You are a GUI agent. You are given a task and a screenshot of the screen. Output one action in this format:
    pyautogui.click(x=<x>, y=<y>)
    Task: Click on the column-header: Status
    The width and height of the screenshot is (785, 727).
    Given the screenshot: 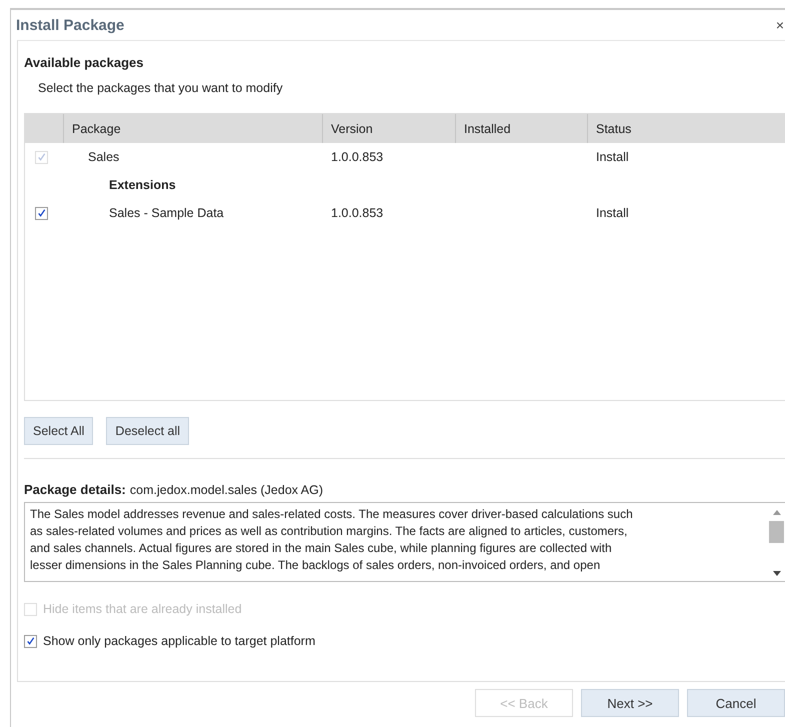 What is the action you would take?
    pyautogui.click(x=686, y=128)
    